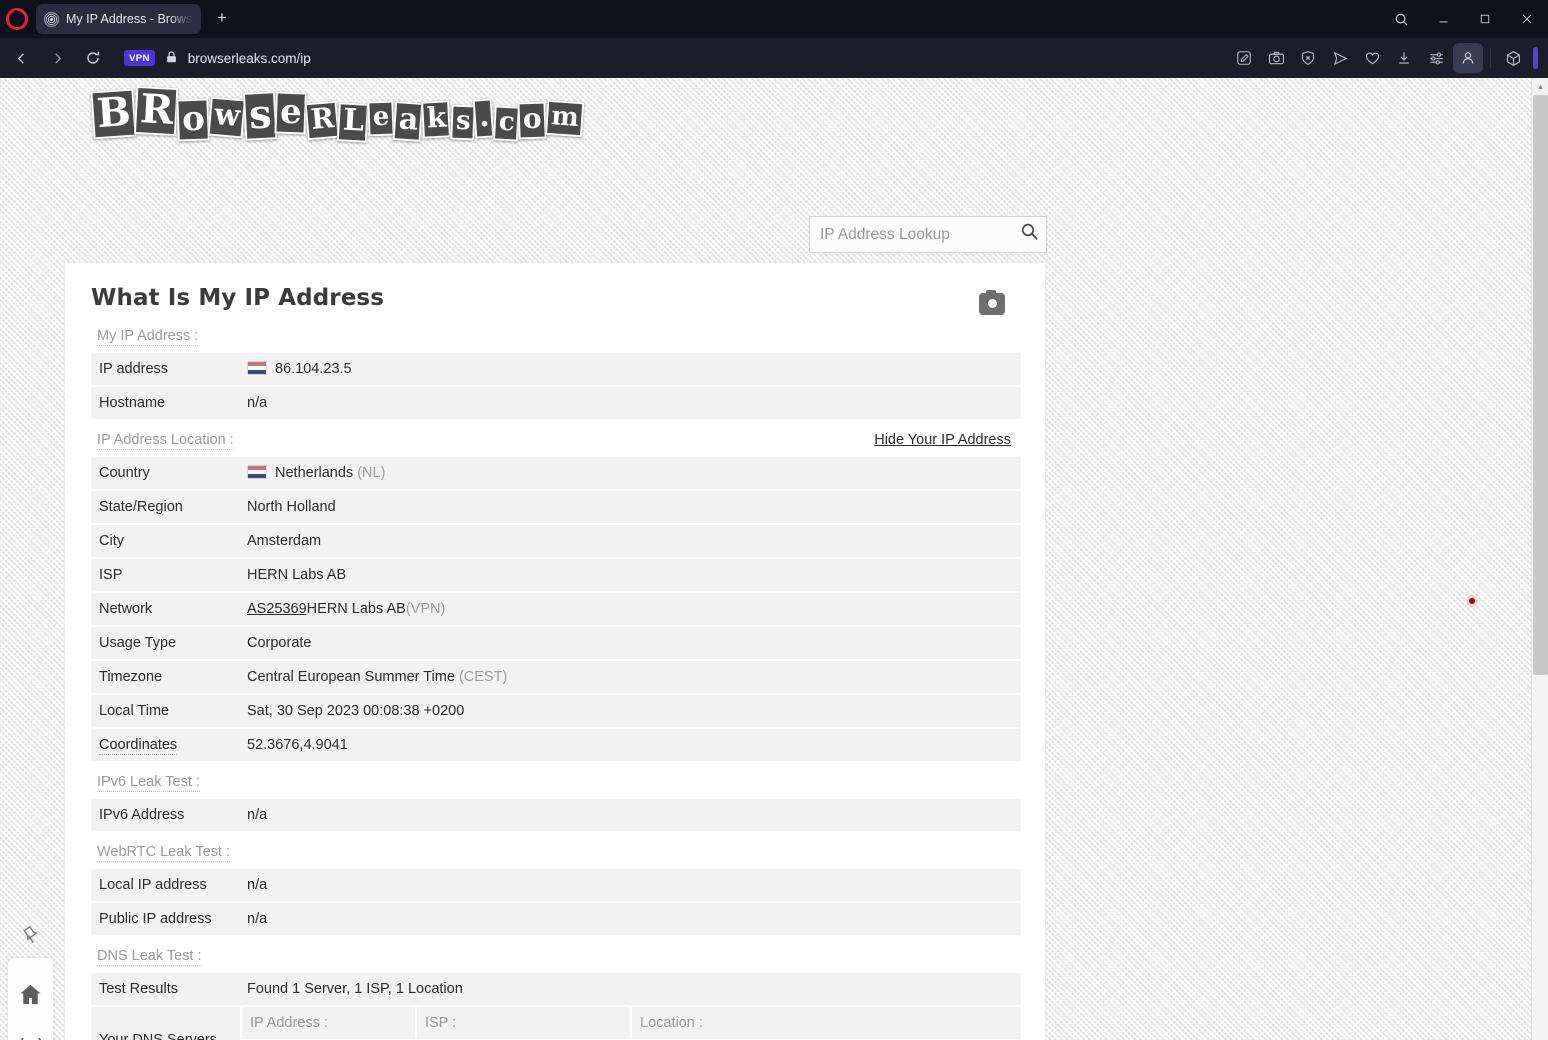 The height and width of the screenshot is (1040, 1548). Describe the element at coordinates (139, 58) in the screenshot. I see `vpn-badge: VPN` at that location.